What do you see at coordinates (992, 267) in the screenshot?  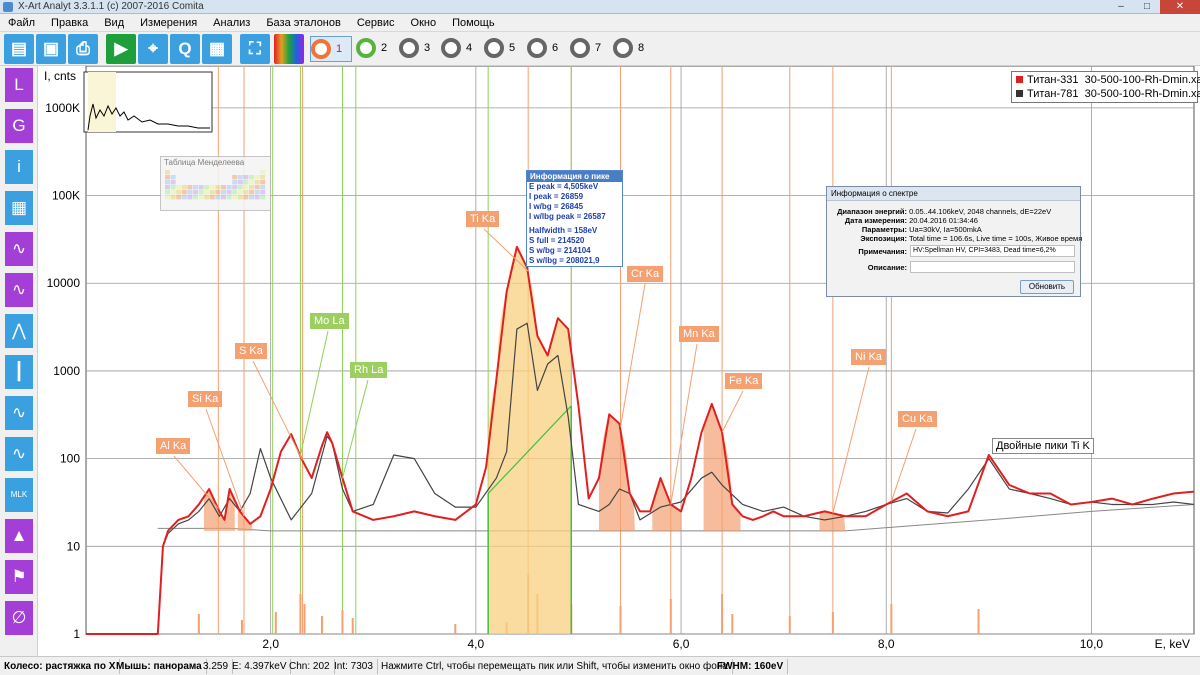 I see `description-field` at bounding box center [992, 267].